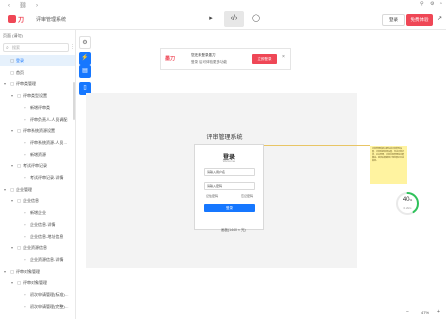  I want to click on tree-item: ▾ ▢ 企业资源信息, so click(37, 247).